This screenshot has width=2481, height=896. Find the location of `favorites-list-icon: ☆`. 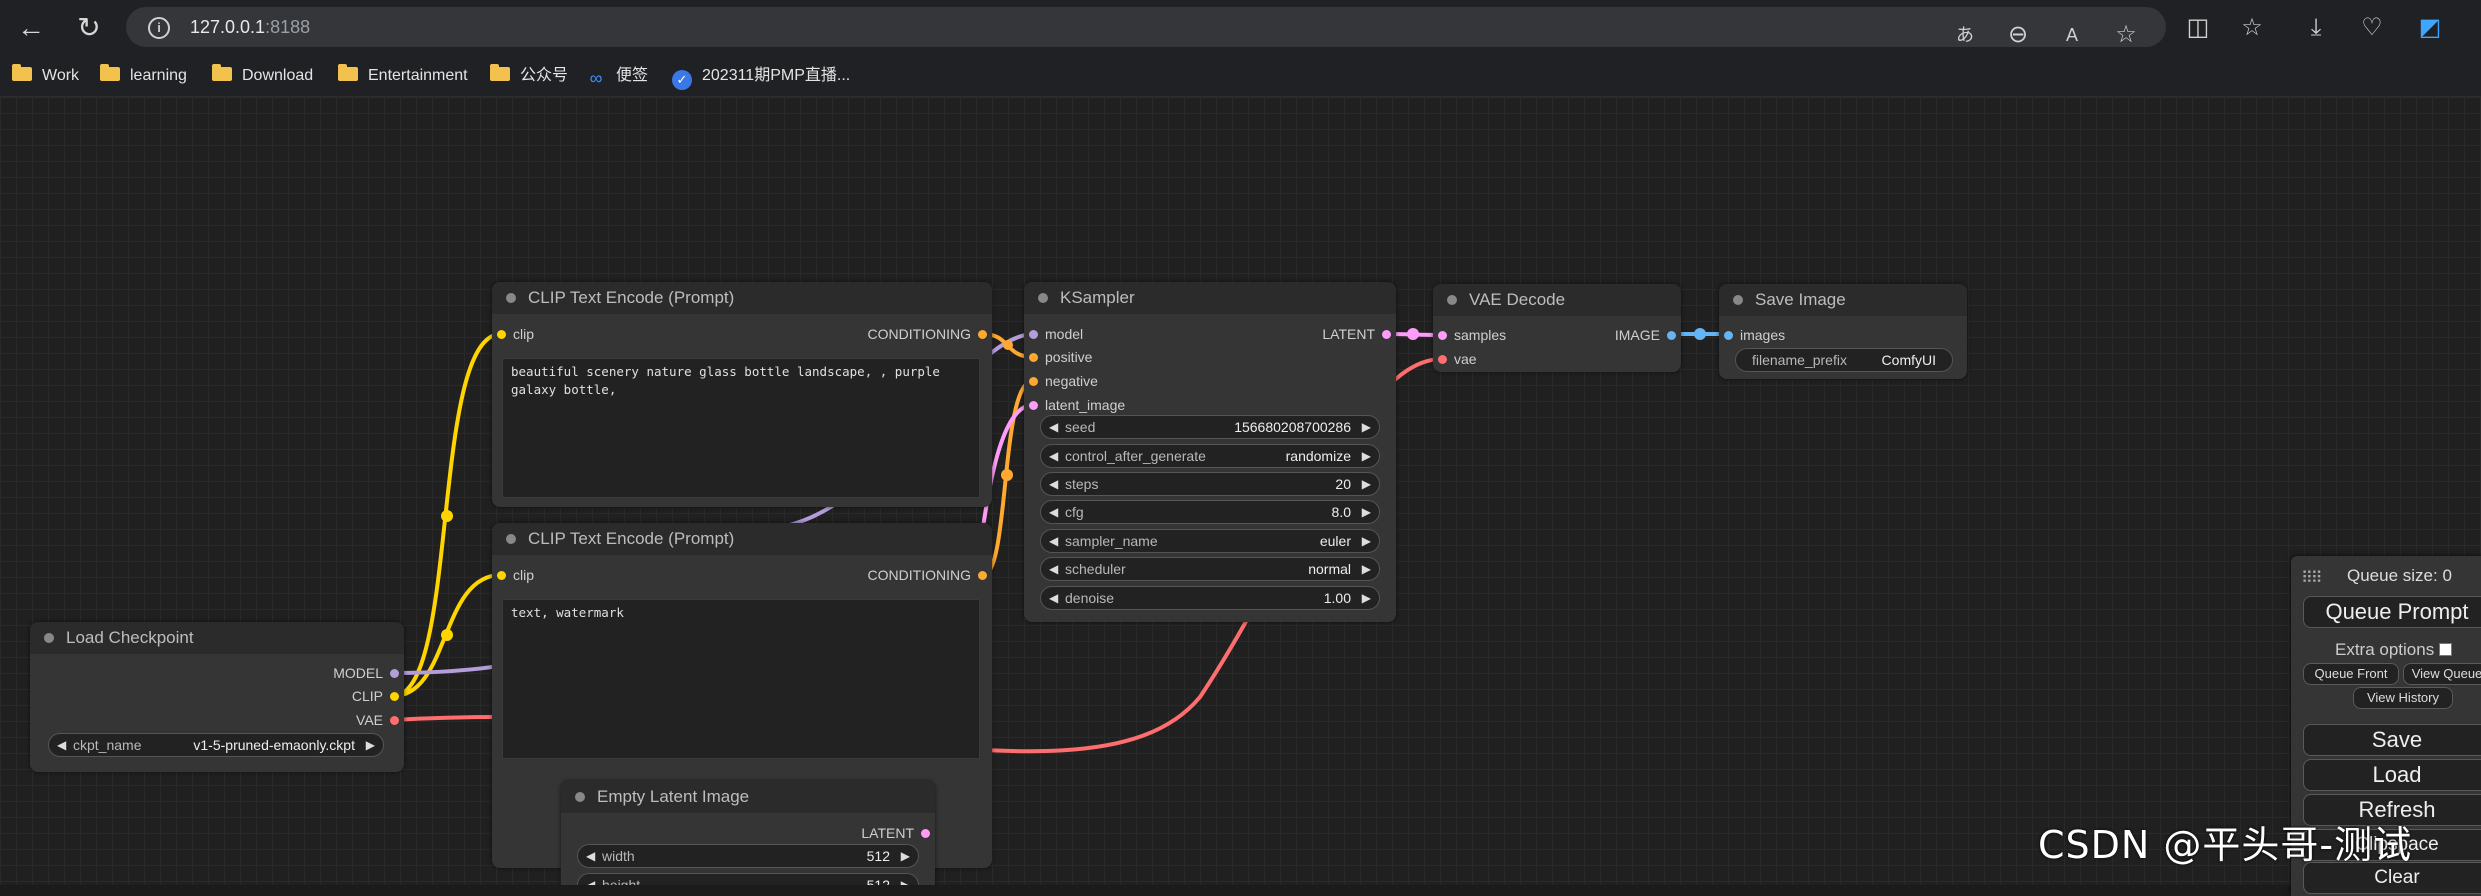

favorites-list-icon: ☆ is located at coordinates (2252, 28).